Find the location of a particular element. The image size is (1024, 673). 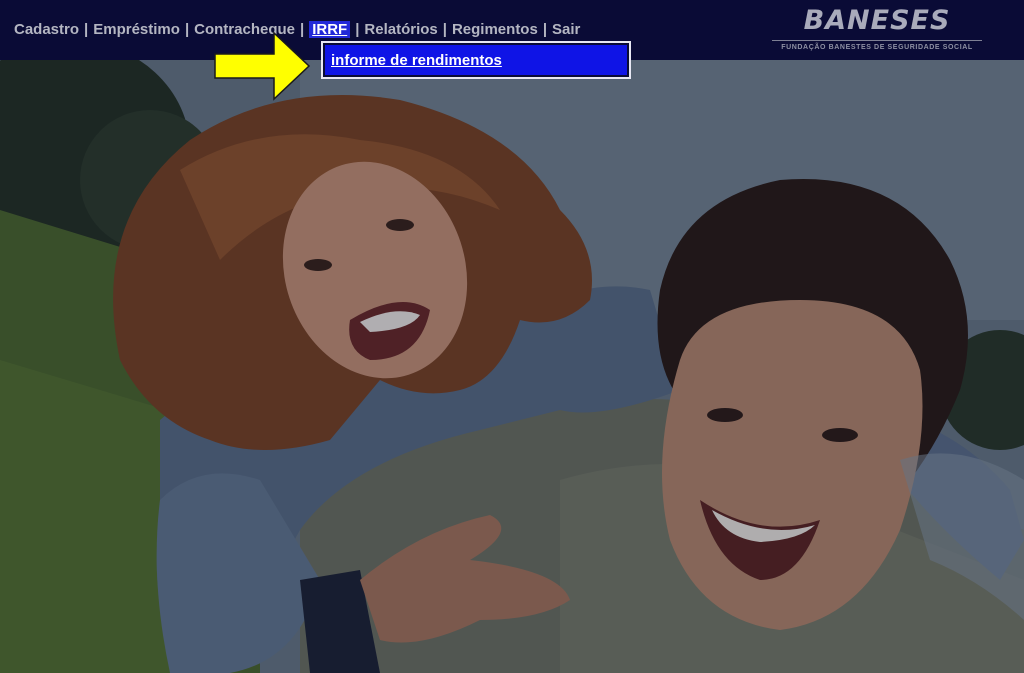

arrow-right-icon is located at coordinates (262, 66).